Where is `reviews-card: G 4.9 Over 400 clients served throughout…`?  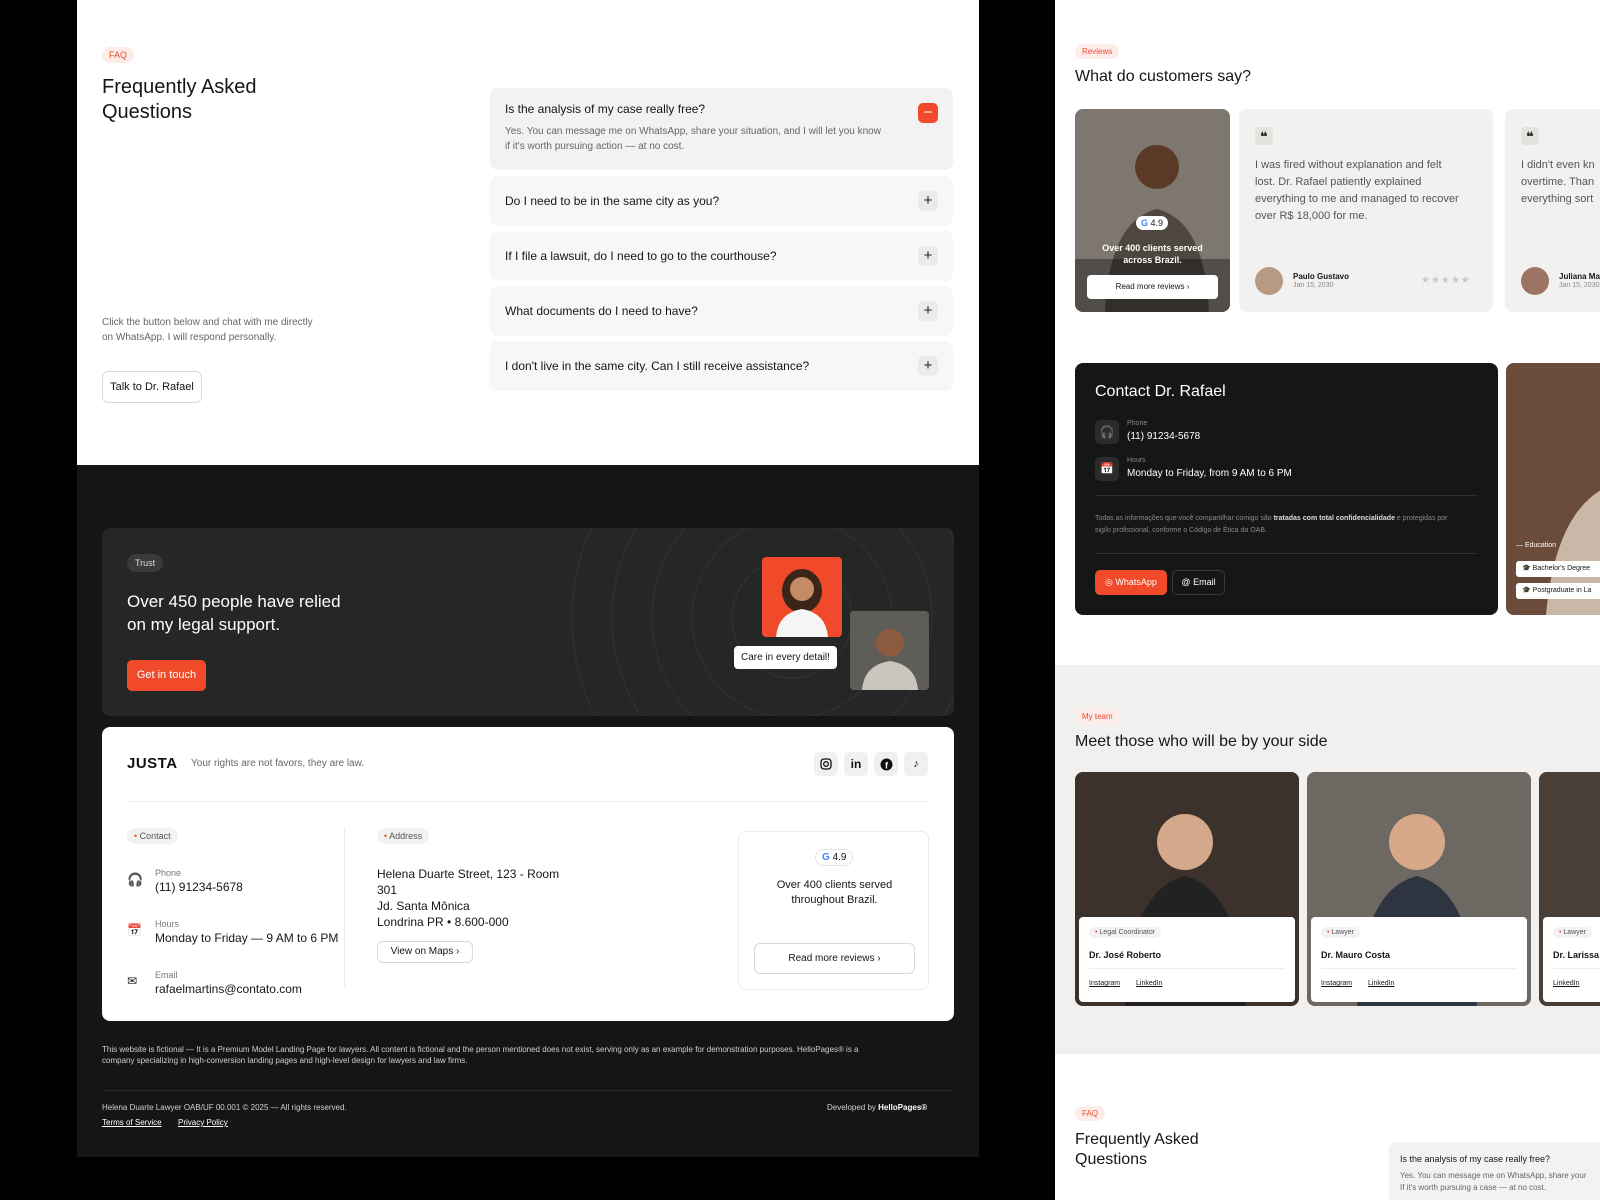 reviews-card: G 4.9 Over 400 clients served throughout… is located at coordinates (833, 910).